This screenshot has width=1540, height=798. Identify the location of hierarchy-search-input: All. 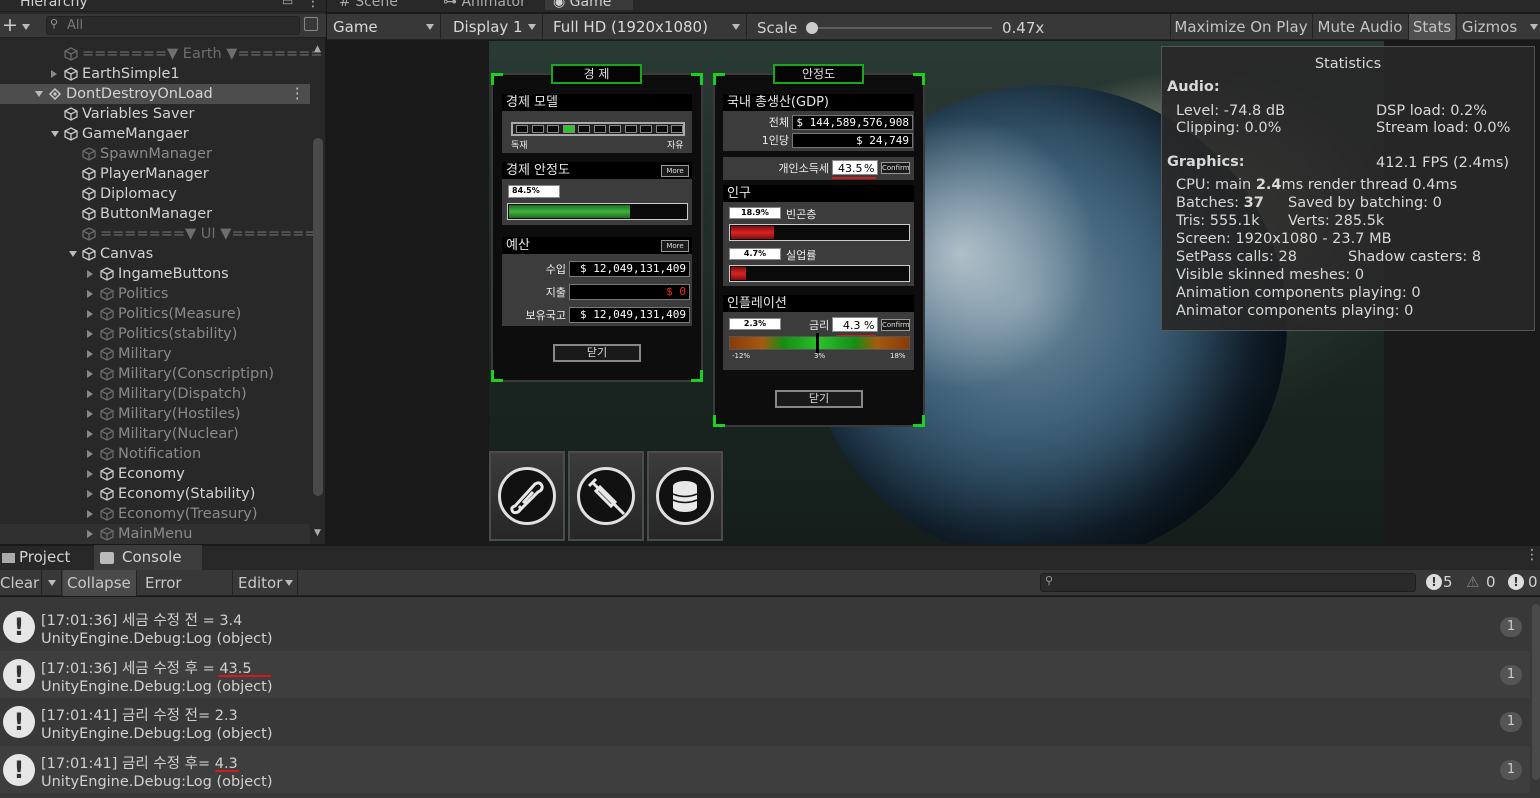
(173, 25).